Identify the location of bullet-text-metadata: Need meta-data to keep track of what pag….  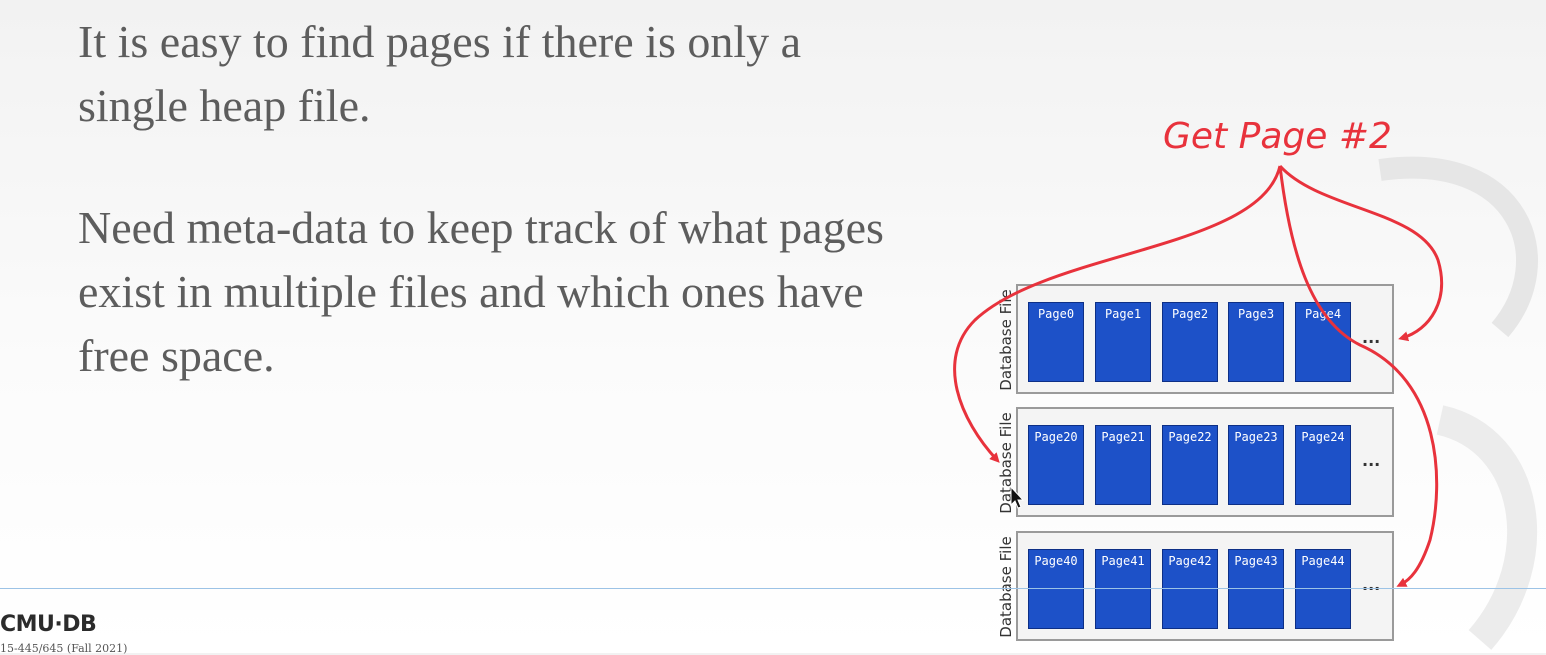
(481, 291).